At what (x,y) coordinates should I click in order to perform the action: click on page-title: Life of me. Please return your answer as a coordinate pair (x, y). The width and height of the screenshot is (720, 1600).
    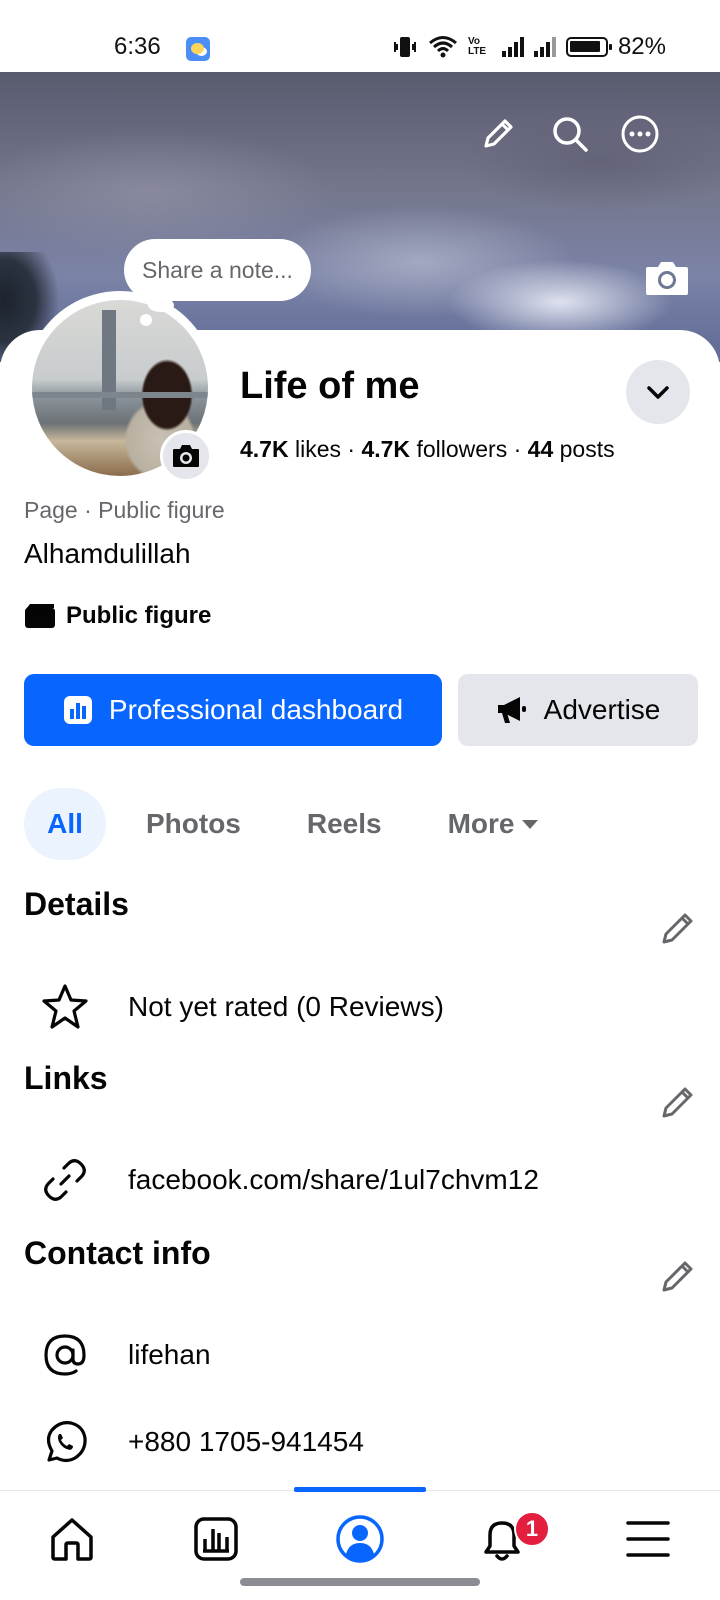
    Looking at the image, I should click on (330, 386).